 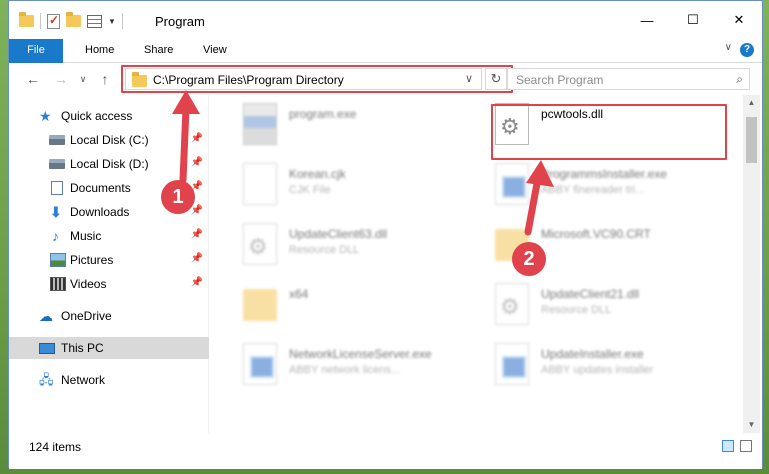 What do you see at coordinates (45, 116) in the screenshot?
I see `star-icon: ★` at bounding box center [45, 116].